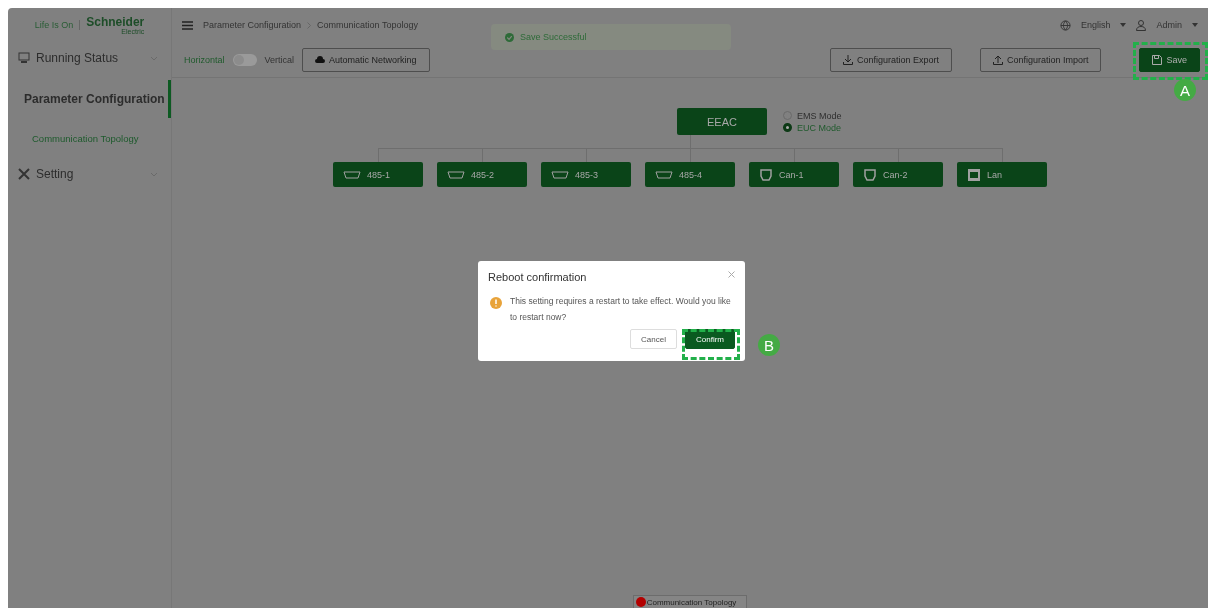  Describe the element at coordinates (731, 274) in the screenshot. I see `close-icon` at that location.